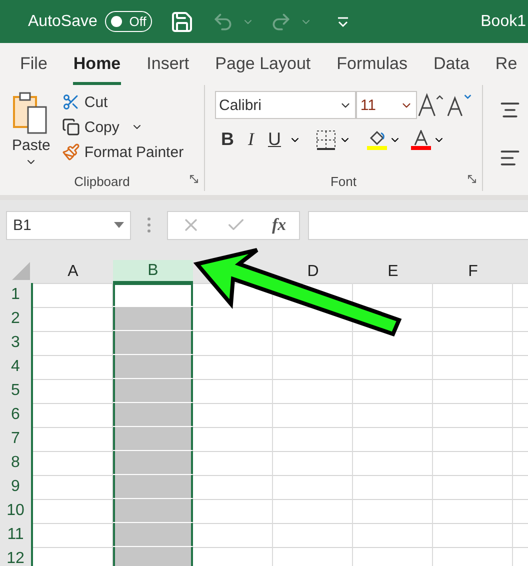 This screenshot has height=566, width=528. I want to click on ribbon-tab: Data, so click(452, 64).